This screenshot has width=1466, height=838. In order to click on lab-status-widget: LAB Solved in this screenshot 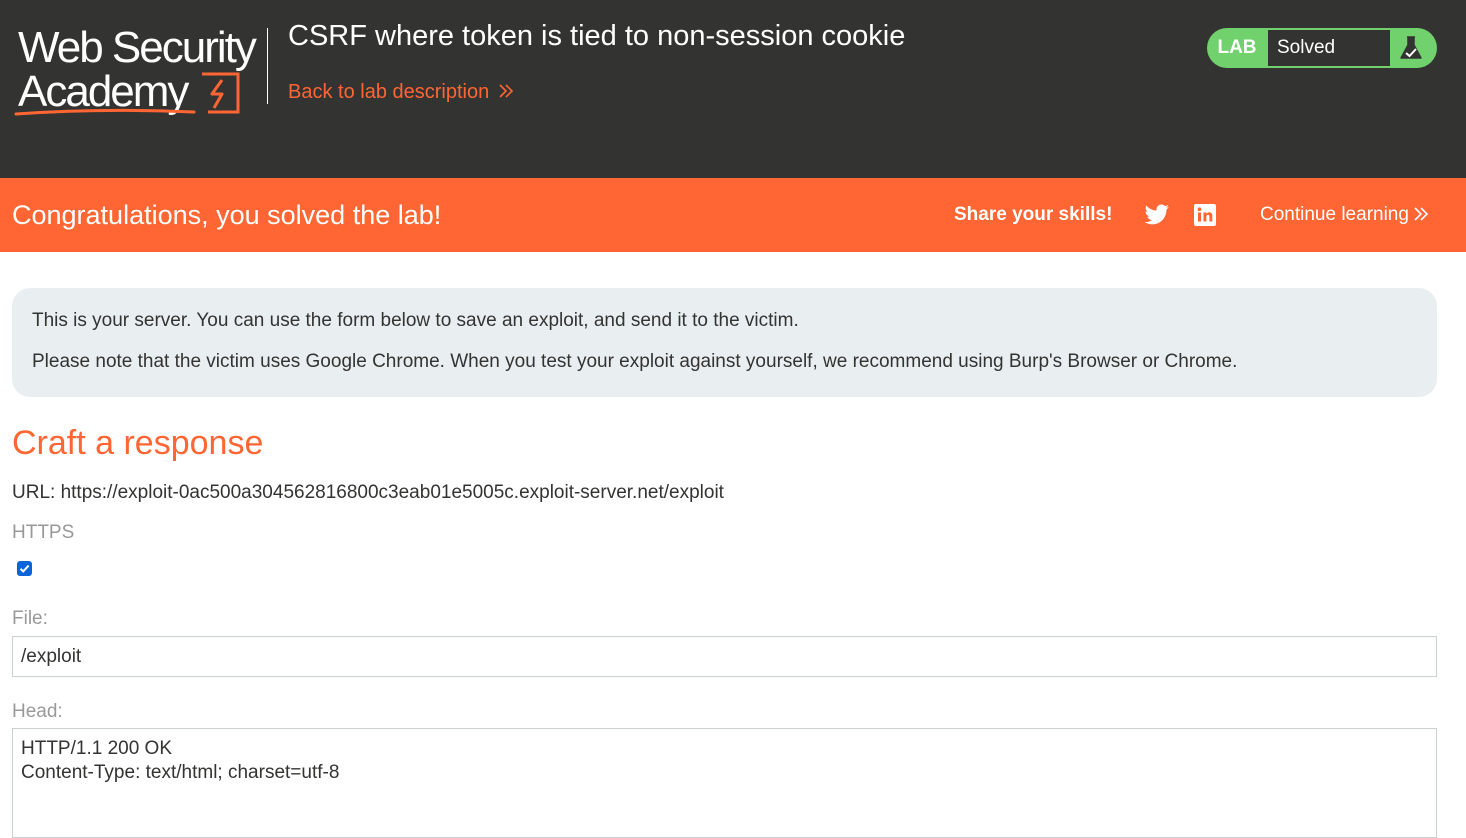, I will do `click(1322, 48)`.